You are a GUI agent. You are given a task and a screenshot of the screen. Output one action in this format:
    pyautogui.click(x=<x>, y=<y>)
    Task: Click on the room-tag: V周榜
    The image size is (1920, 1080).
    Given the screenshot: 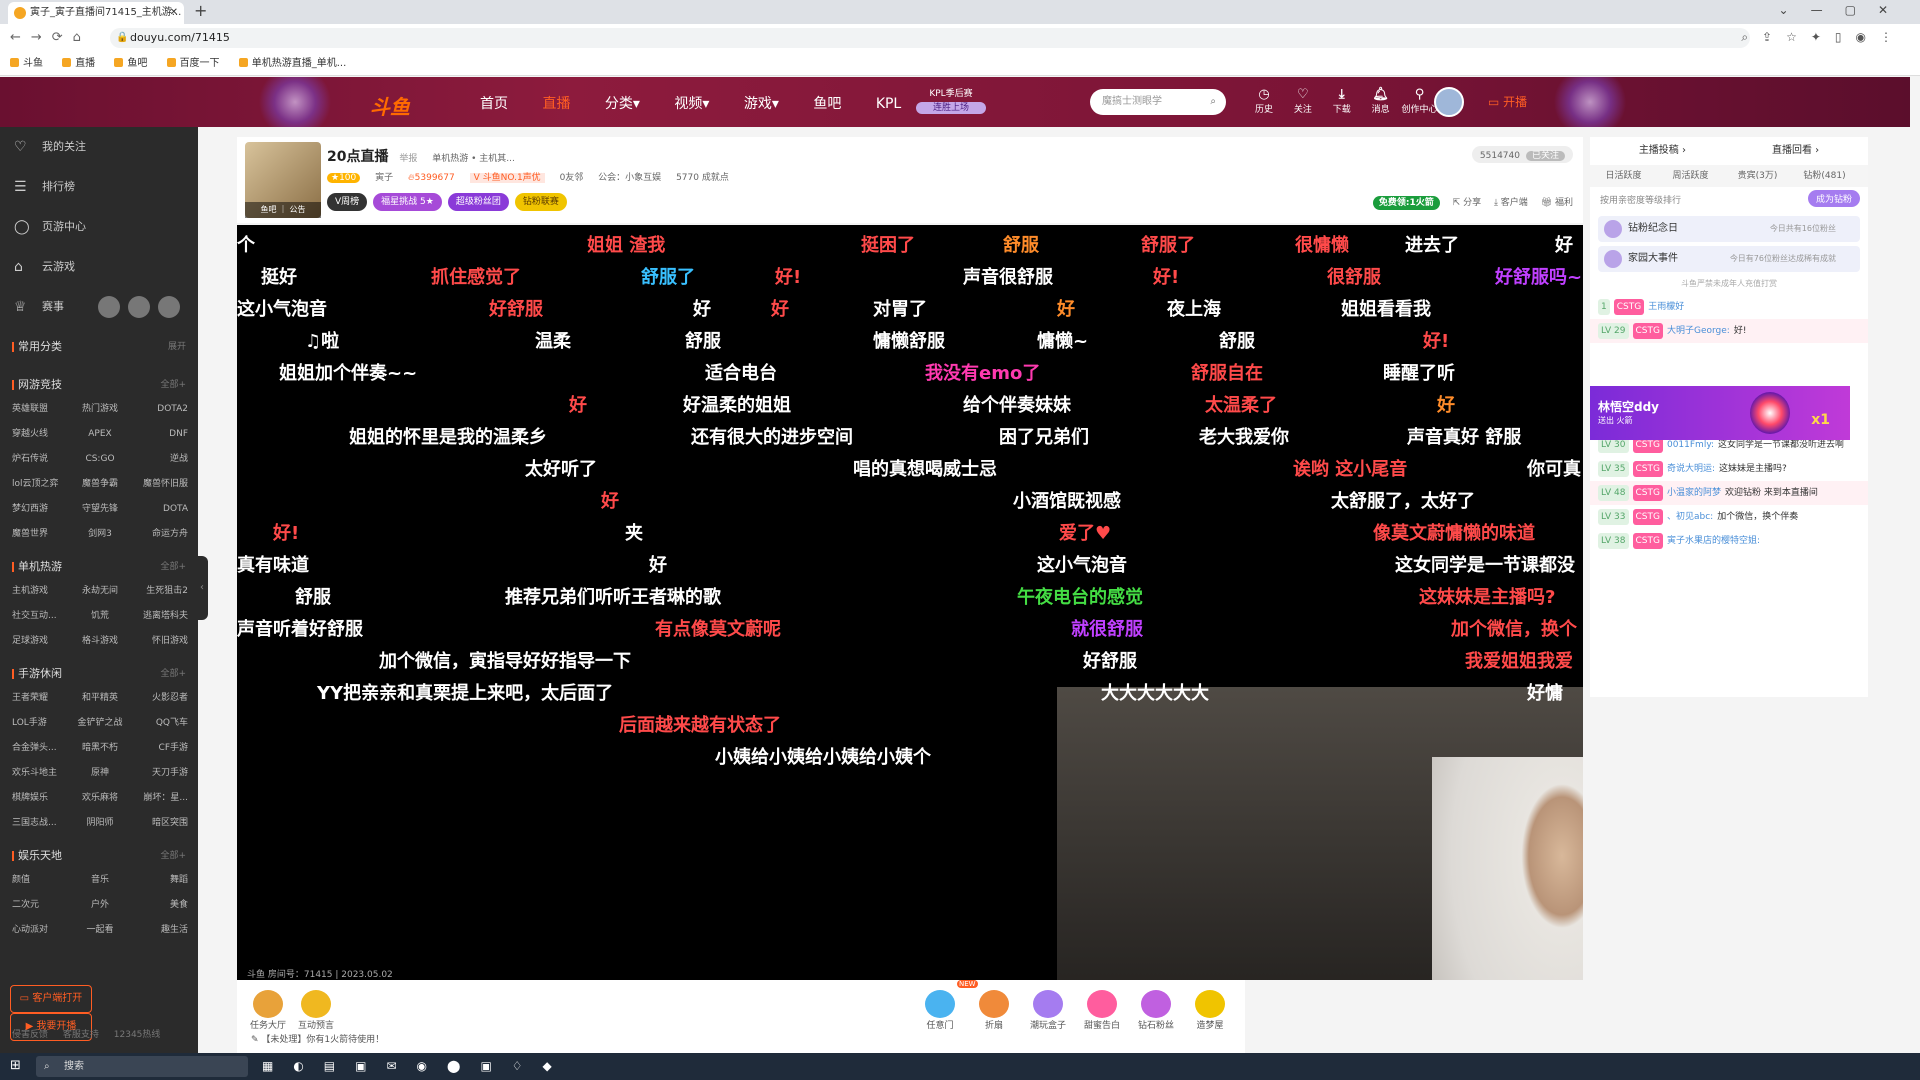 What is the action you would take?
    pyautogui.click(x=347, y=202)
    